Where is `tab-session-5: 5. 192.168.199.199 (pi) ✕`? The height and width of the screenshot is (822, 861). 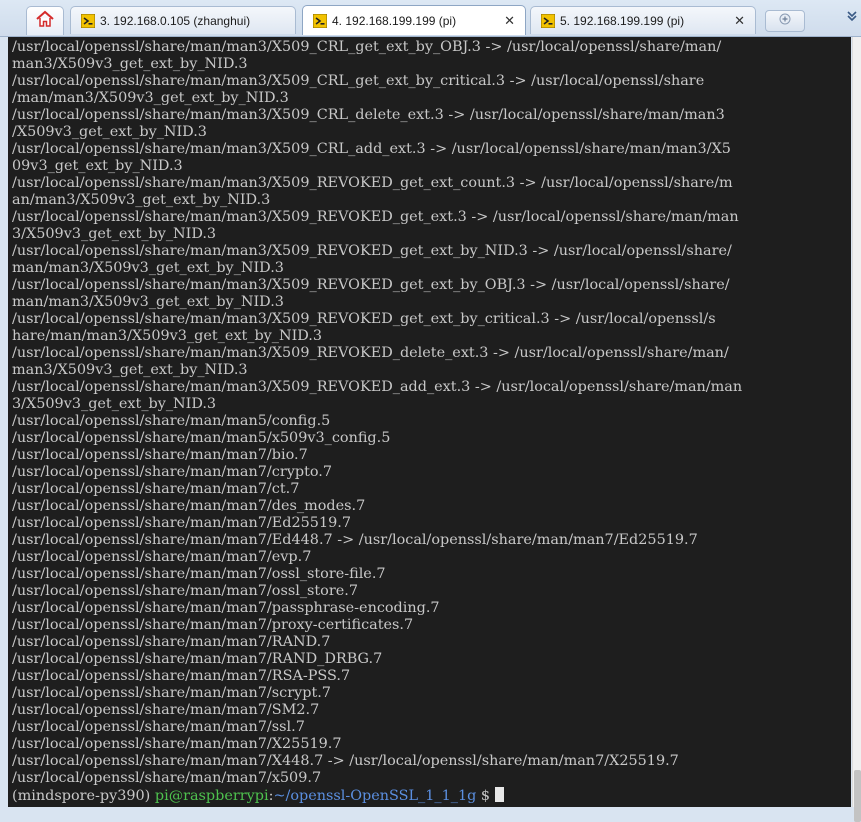
tab-session-5: 5. 192.168.199.199 (pi) ✕ is located at coordinates (643, 20).